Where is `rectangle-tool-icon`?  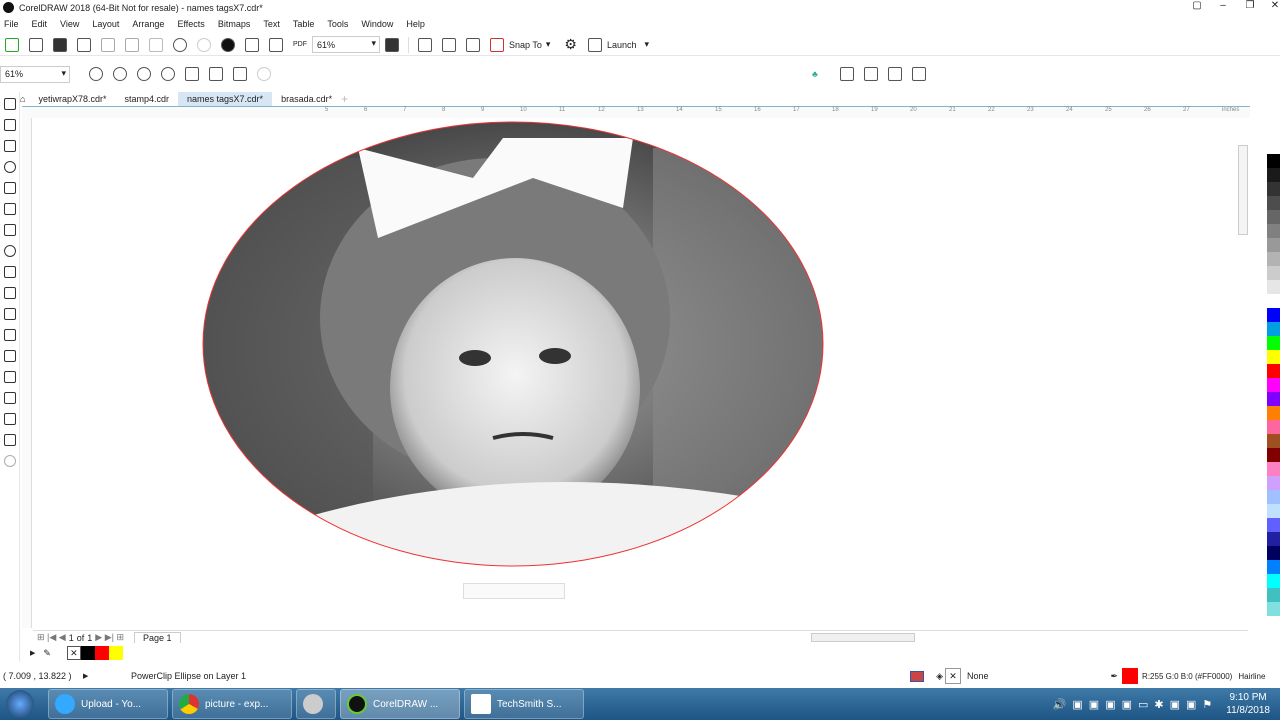 rectangle-tool-icon is located at coordinates (10, 230).